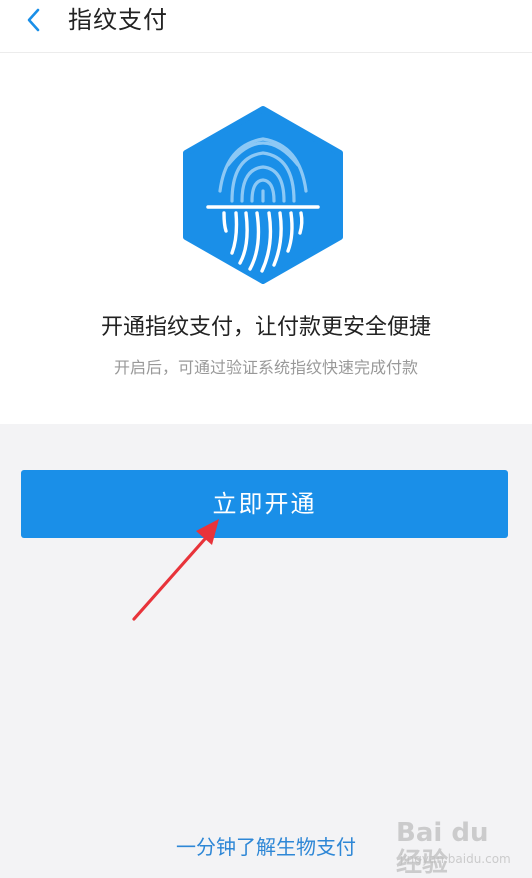 This screenshot has width=532, height=878. Describe the element at coordinates (118, 20) in the screenshot. I see `page-title: 指纹支付` at that location.